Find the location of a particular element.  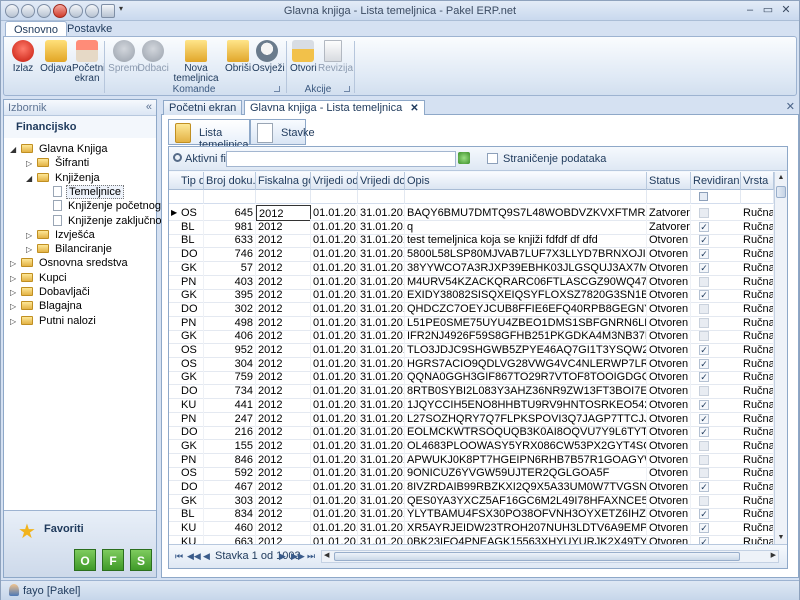

tree-item: ▷ Dobavljači is located at coordinates (51, 292).